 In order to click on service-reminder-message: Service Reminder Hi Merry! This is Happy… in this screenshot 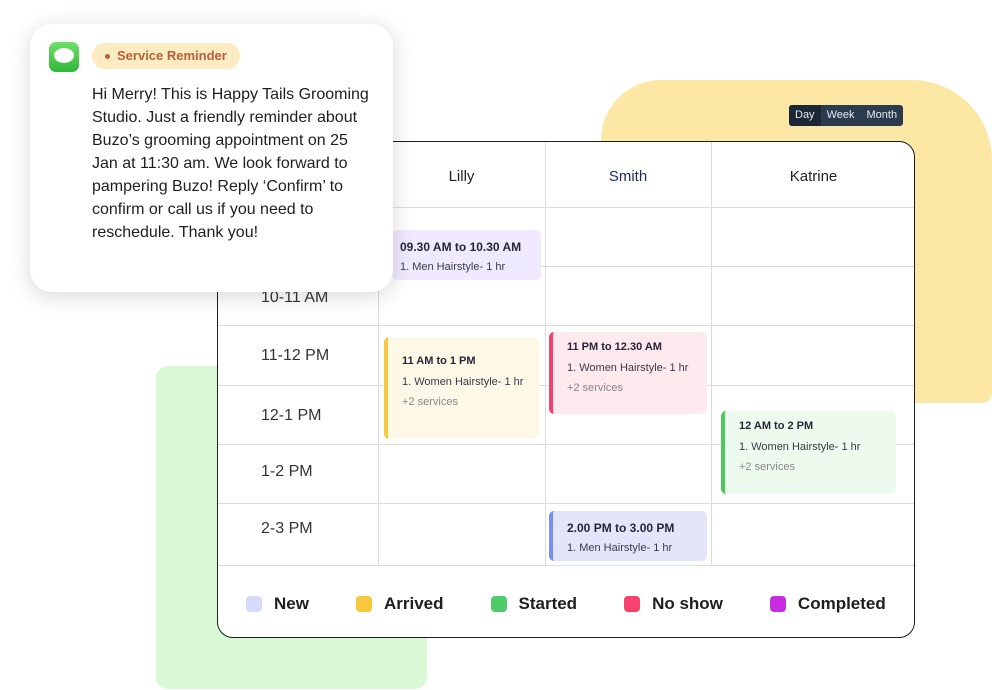, I will do `click(211, 158)`.